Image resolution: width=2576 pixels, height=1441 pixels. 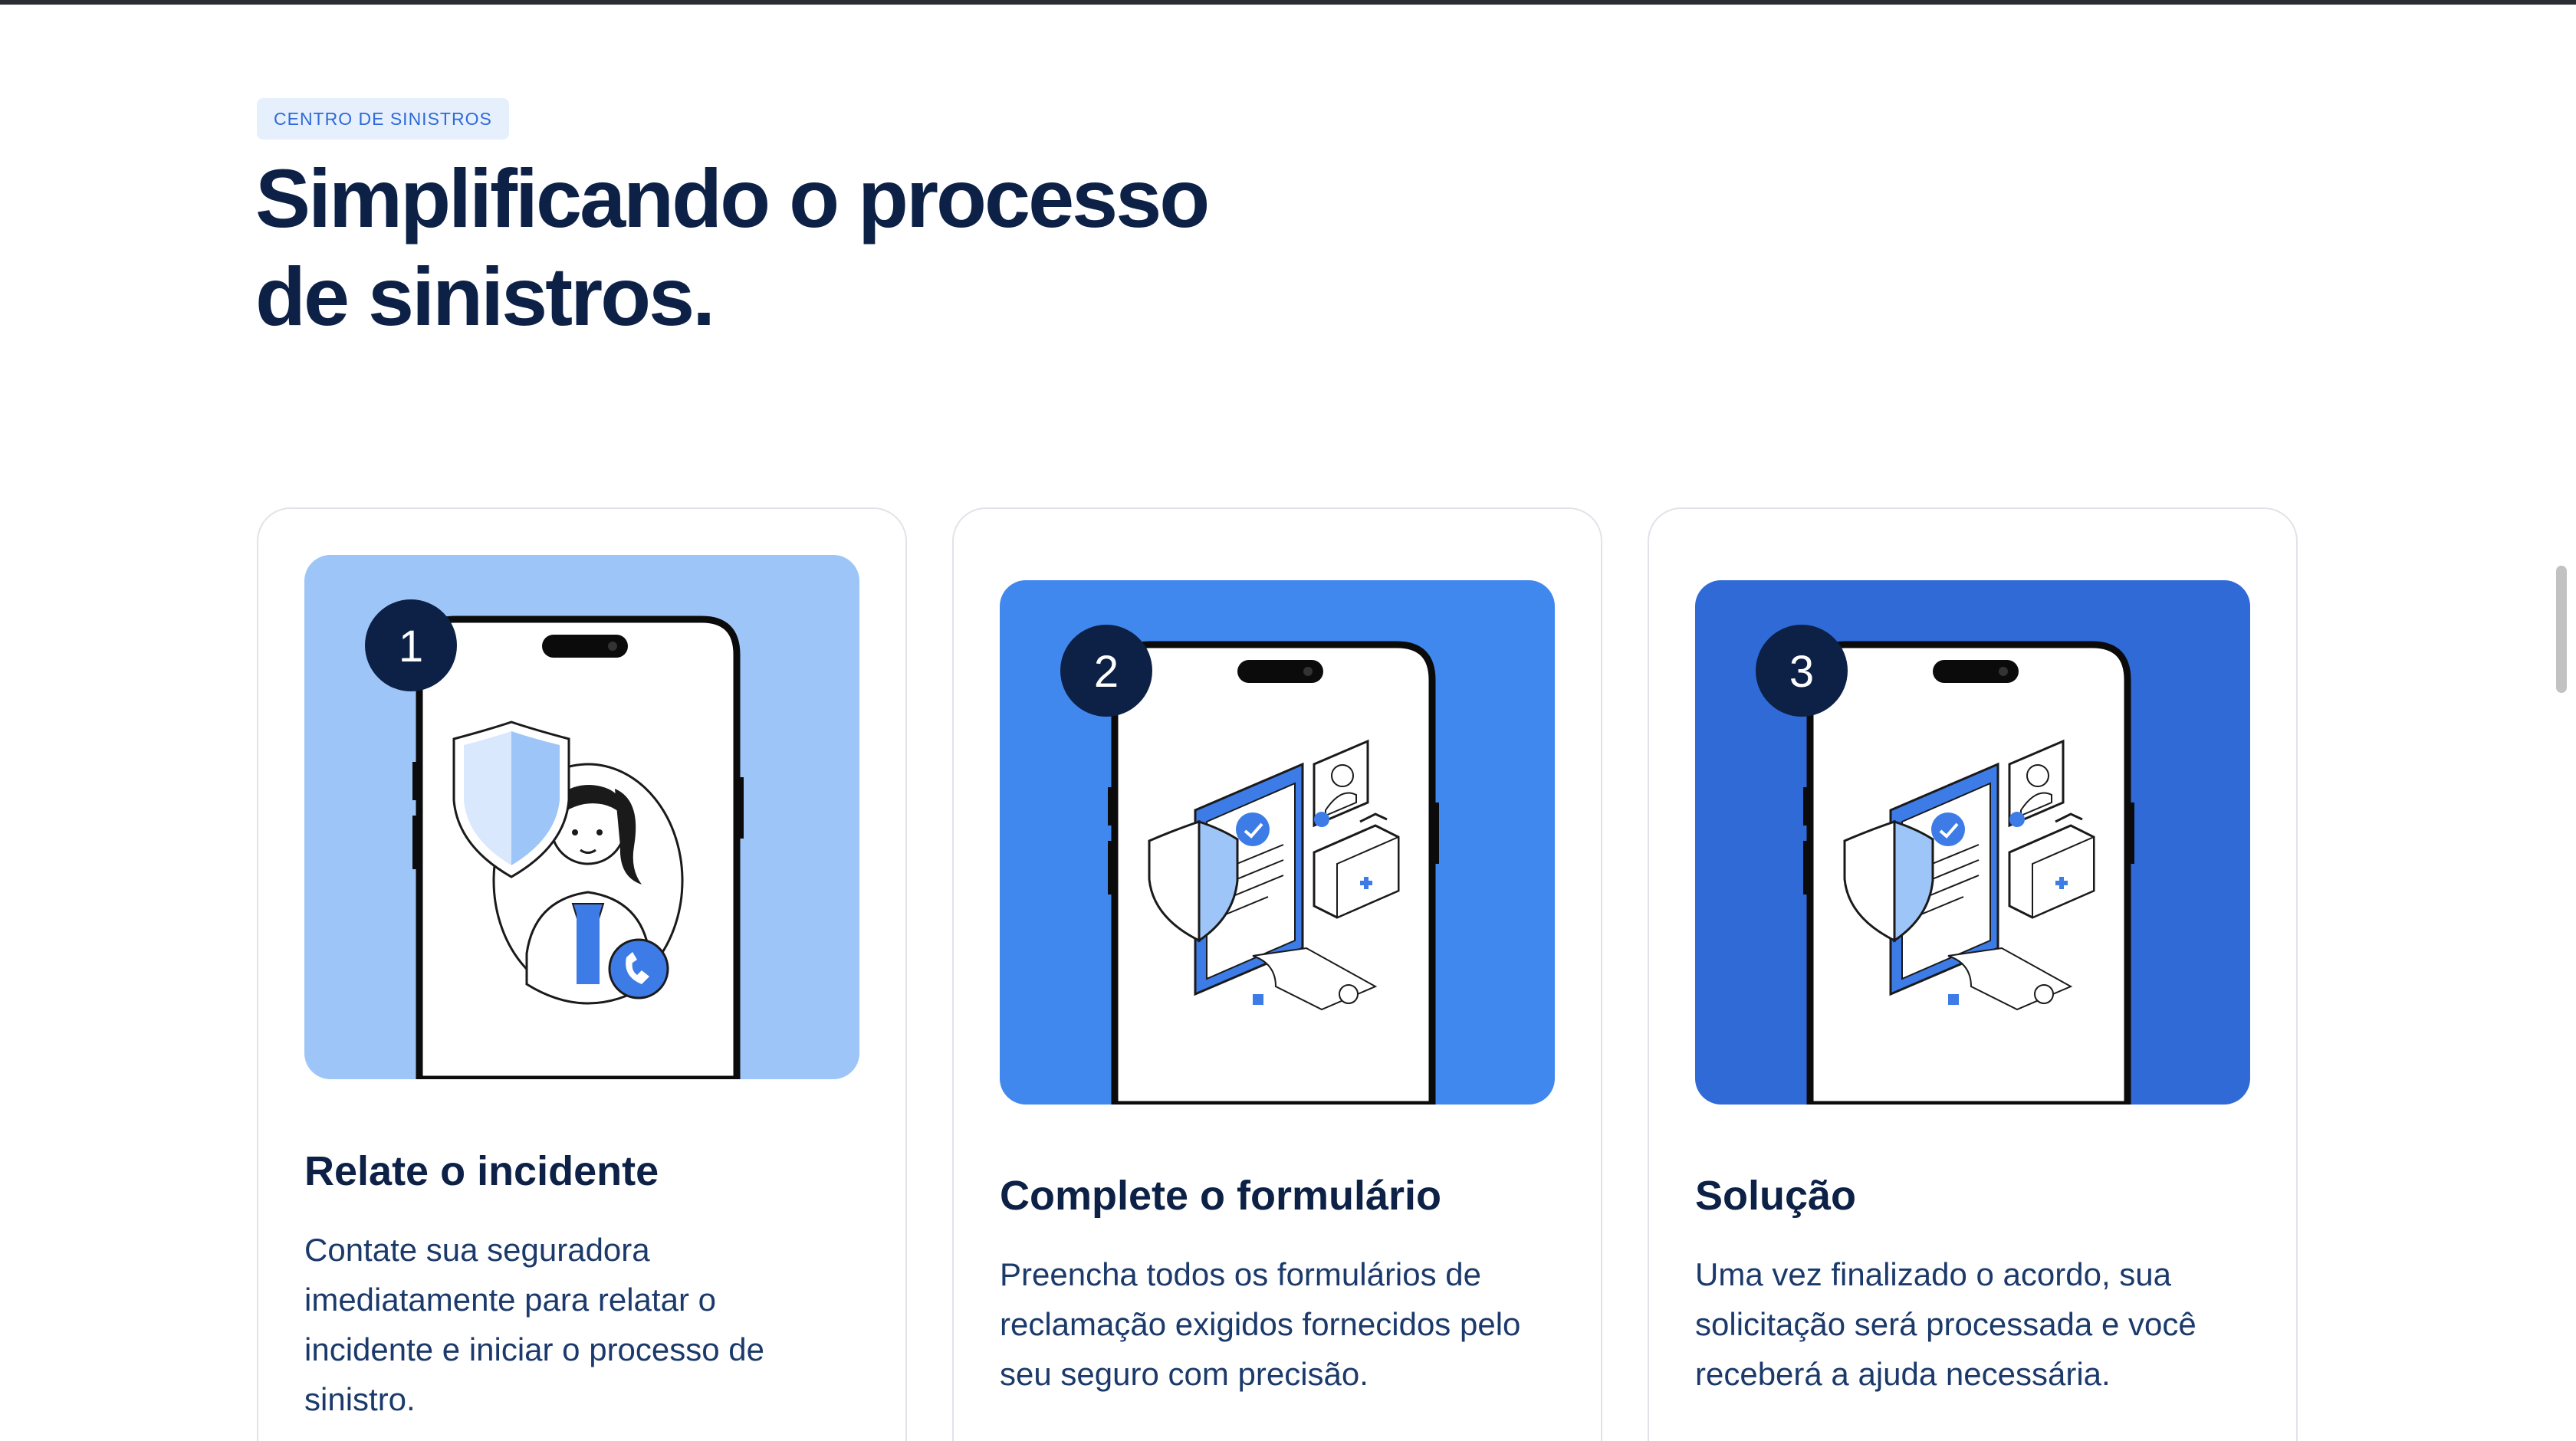 What do you see at coordinates (1288, 2) in the screenshot?
I see `browser-top-edge` at bounding box center [1288, 2].